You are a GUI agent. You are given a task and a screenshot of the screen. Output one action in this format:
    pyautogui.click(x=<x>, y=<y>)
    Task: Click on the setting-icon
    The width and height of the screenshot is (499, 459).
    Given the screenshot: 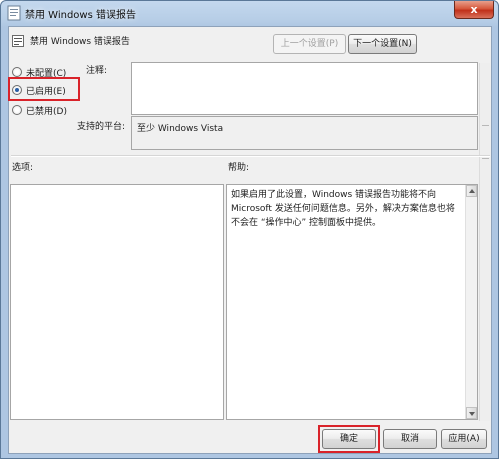 What is the action you would take?
    pyautogui.click(x=18, y=41)
    